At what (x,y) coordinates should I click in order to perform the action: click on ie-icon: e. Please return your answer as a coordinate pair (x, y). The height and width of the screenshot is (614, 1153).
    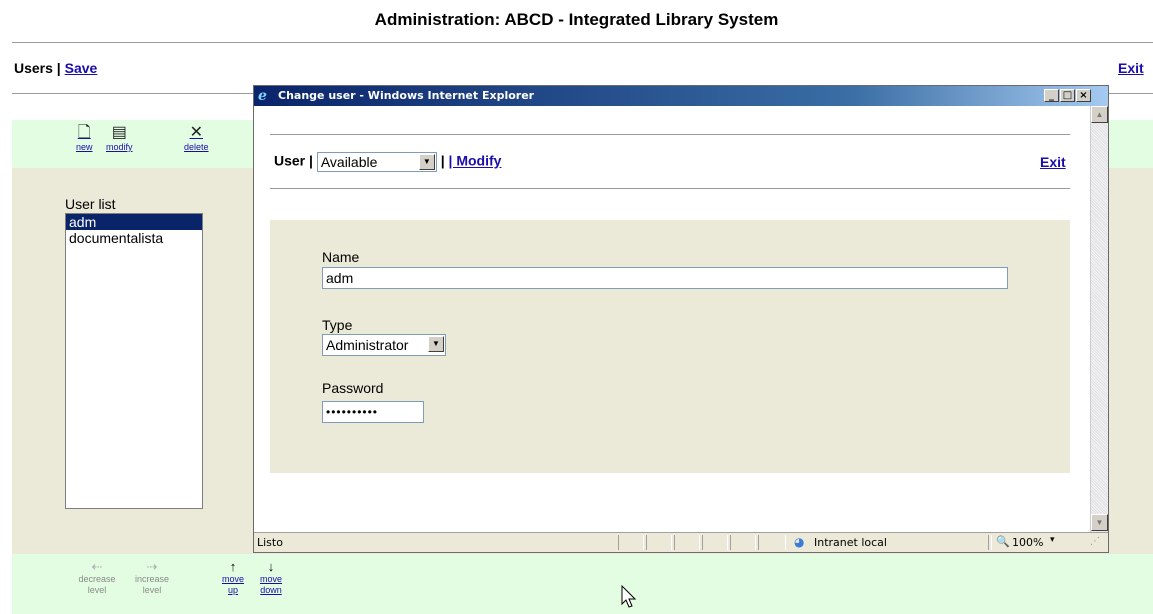
    Looking at the image, I should click on (262, 96).